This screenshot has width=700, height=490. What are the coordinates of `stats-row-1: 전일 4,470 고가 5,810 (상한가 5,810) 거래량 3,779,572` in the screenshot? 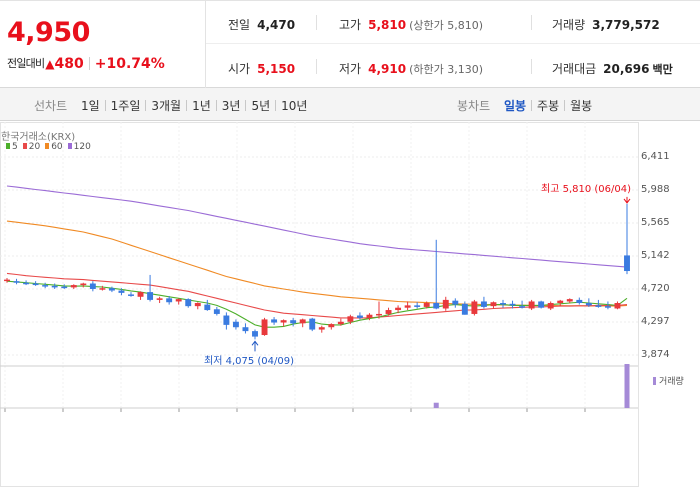 It's located at (453, 22).